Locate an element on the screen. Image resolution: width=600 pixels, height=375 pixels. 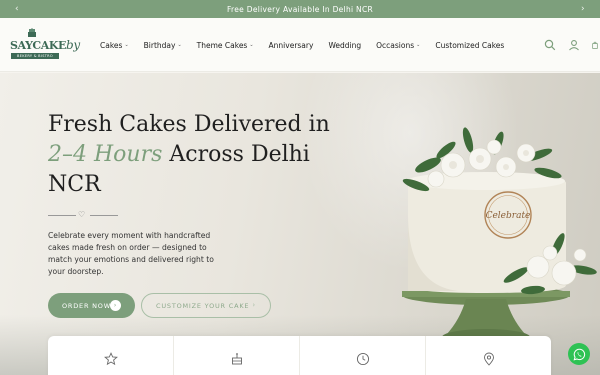
nav-item-wedding: Wedding is located at coordinates (344, 45).